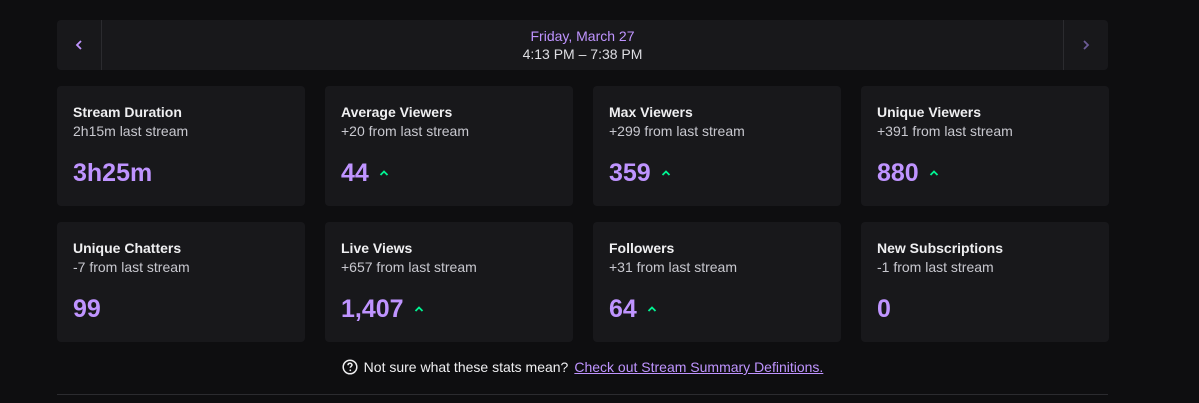 This screenshot has height=403, width=1199. Describe the element at coordinates (940, 248) in the screenshot. I see `stat-title: New Subscriptions` at that location.